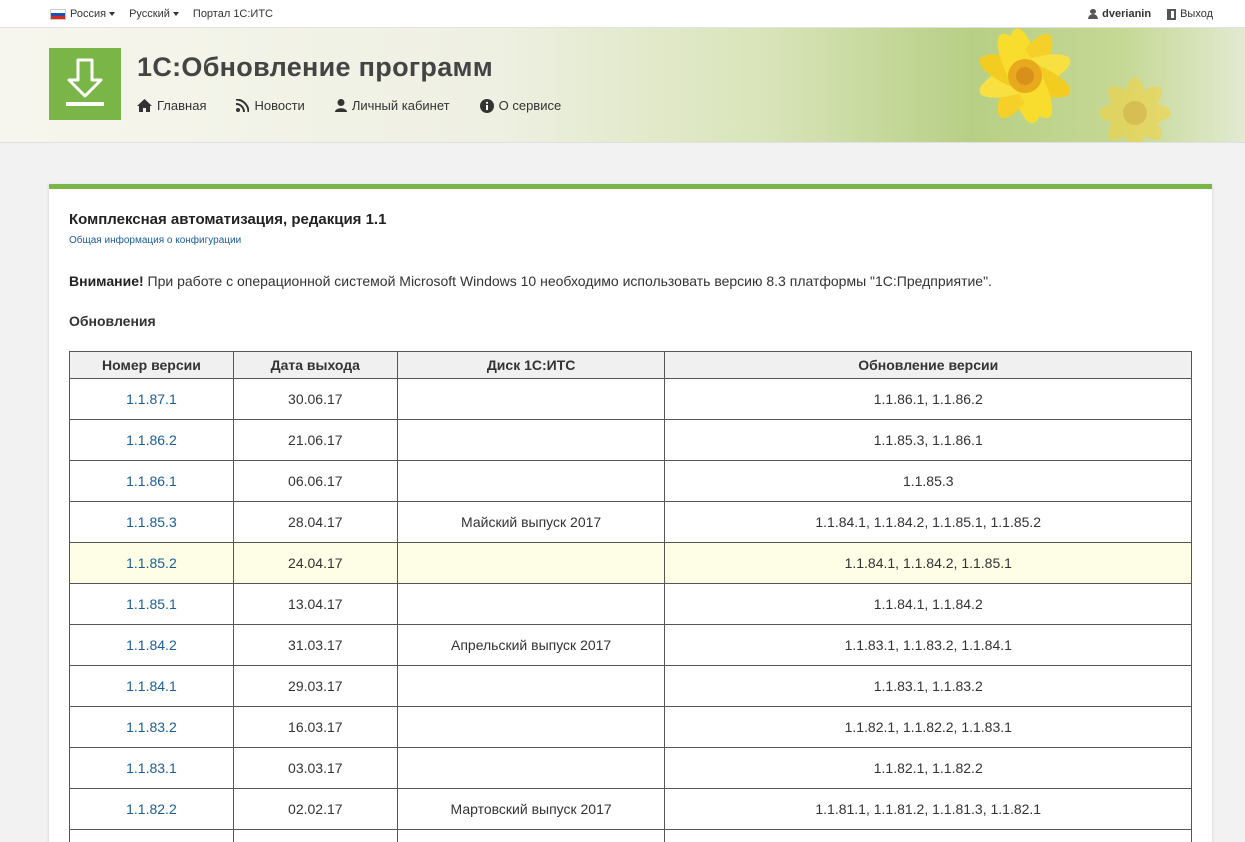 The height and width of the screenshot is (842, 1245). Describe the element at coordinates (151, 727) in the screenshot. I see `version-link: 1.1.83.2` at that location.